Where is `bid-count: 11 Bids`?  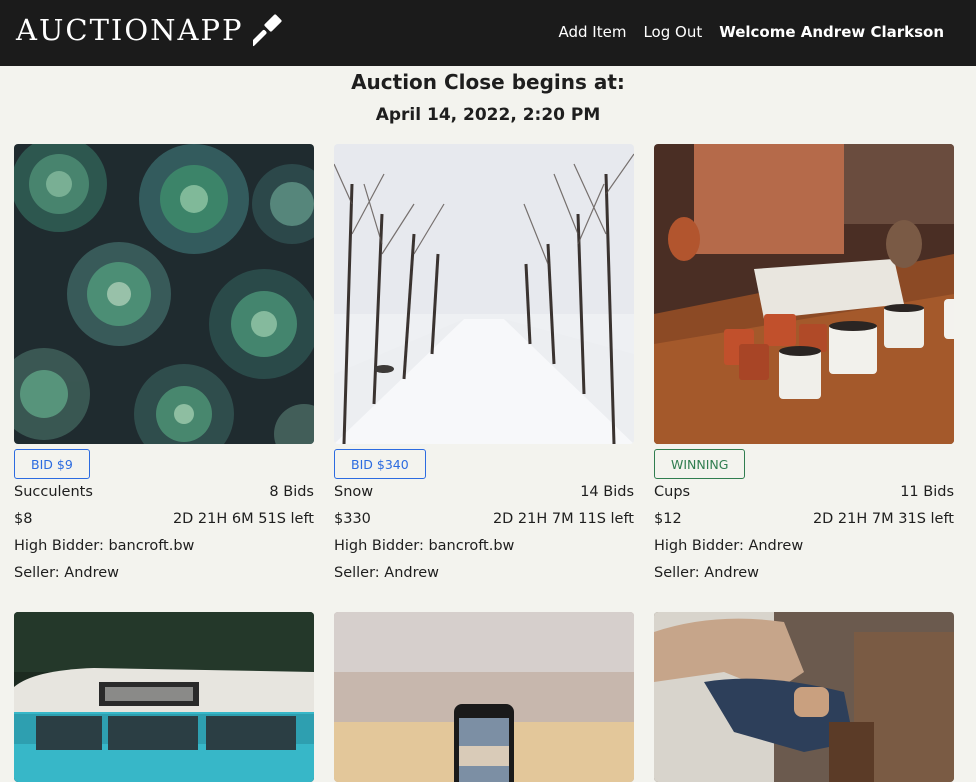
bid-count: 11 Bids is located at coordinates (927, 492).